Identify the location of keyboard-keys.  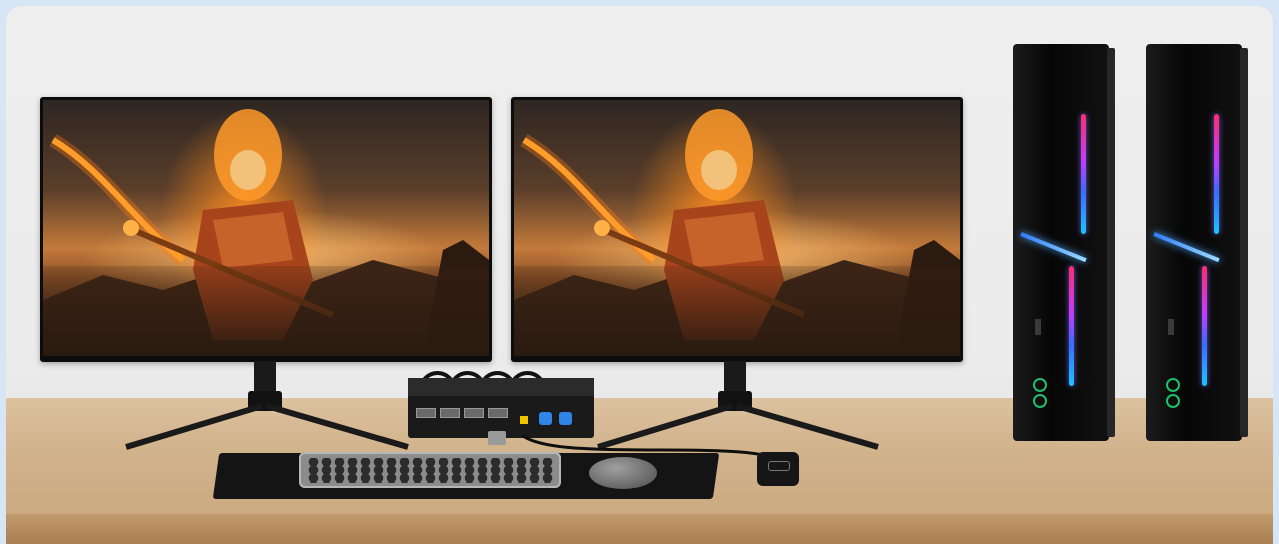
(430, 470).